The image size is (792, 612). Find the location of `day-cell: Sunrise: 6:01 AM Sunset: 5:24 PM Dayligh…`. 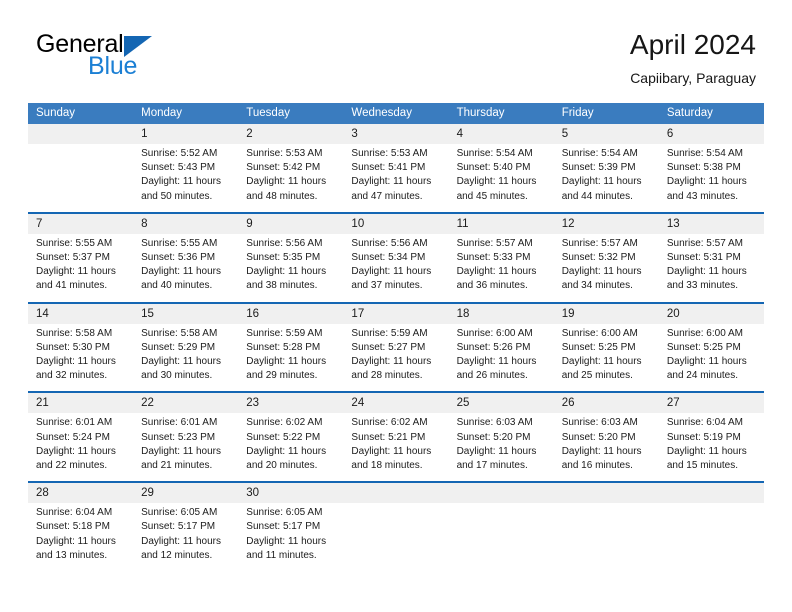

day-cell: Sunrise: 6:01 AM Sunset: 5:24 PM Dayligh… is located at coordinates (81, 447).